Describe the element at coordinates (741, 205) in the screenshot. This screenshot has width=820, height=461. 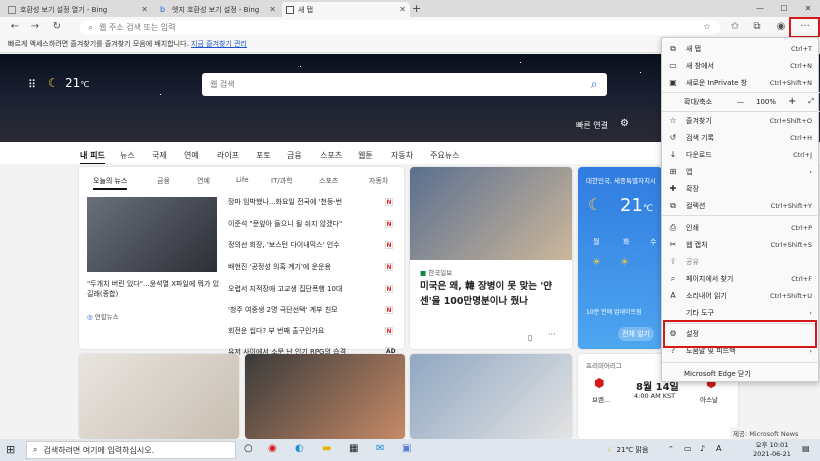
I see `menu-item-collections: ⧉ 컬렉션 Ctrl+Shift+Y` at that location.